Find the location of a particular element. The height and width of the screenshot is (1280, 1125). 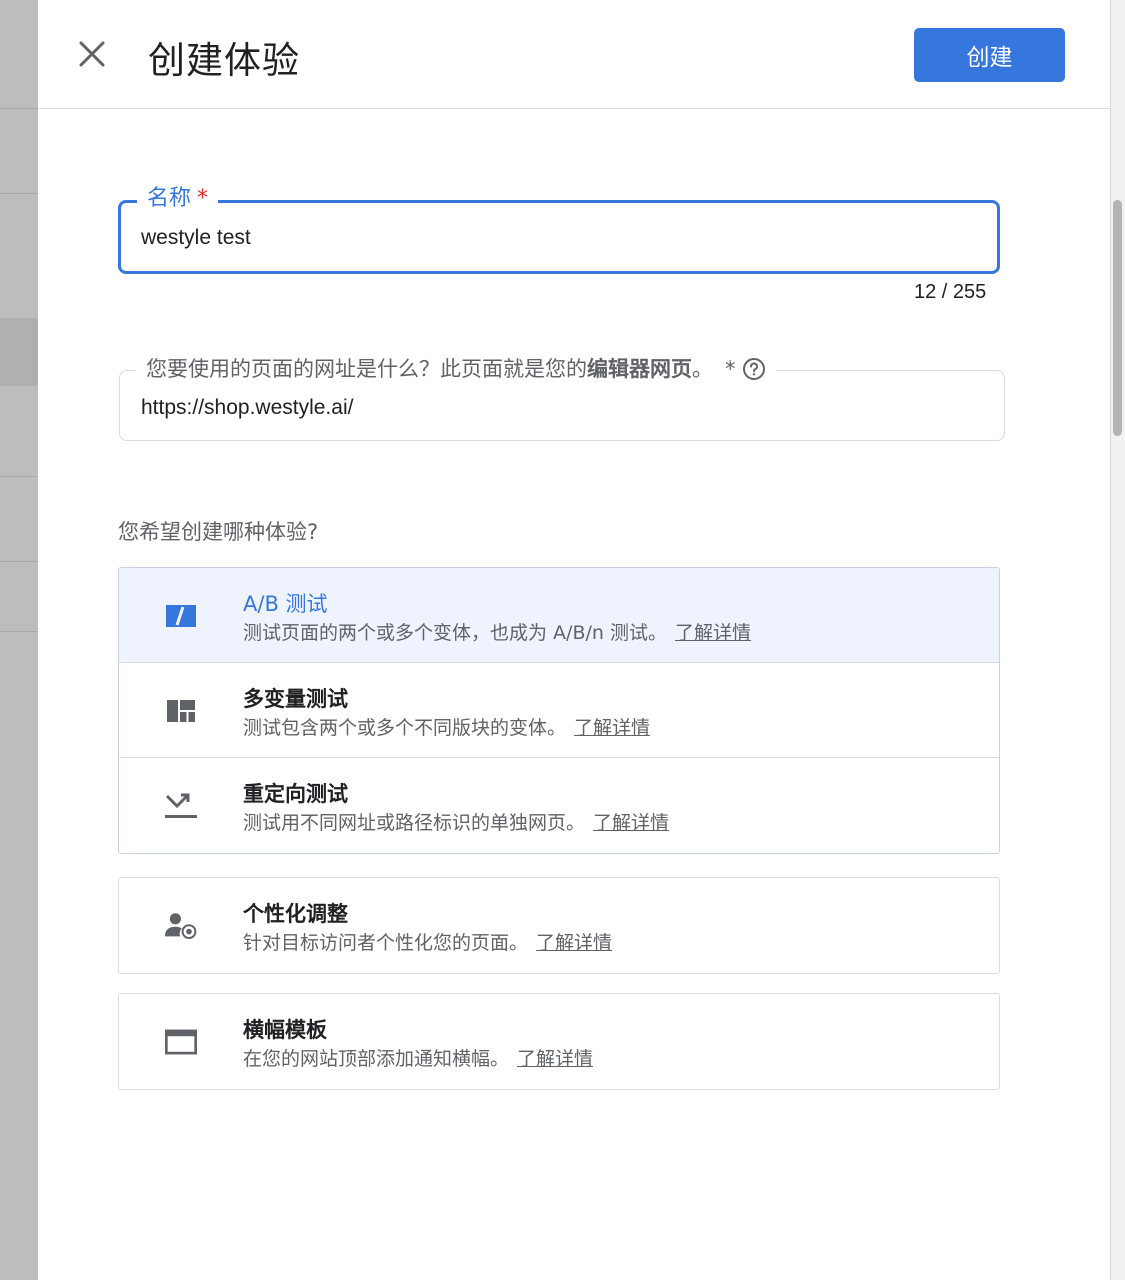

name-input is located at coordinates (551, 238).